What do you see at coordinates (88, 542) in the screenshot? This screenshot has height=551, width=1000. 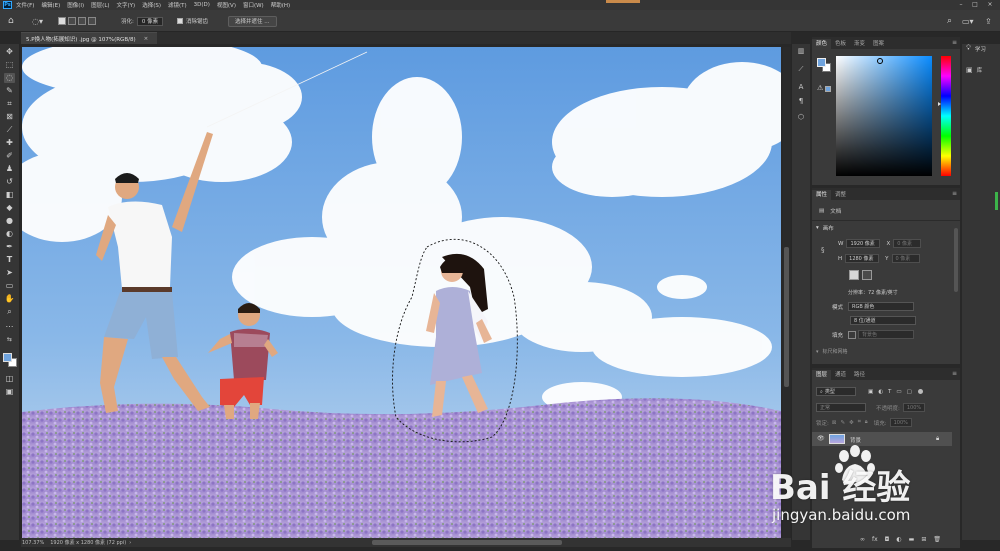 I see `document-info: 1920 像素 x 1280 像素 (72 ppi)` at bounding box center [88, 542].